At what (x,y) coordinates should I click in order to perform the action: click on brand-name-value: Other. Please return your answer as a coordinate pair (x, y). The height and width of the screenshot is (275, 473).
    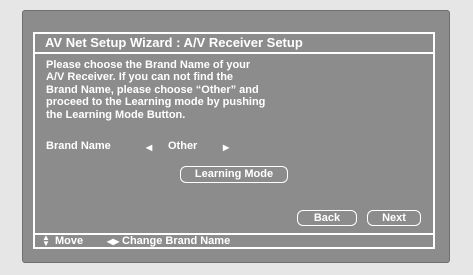
    Looking at the image, I should click on (183, 146).